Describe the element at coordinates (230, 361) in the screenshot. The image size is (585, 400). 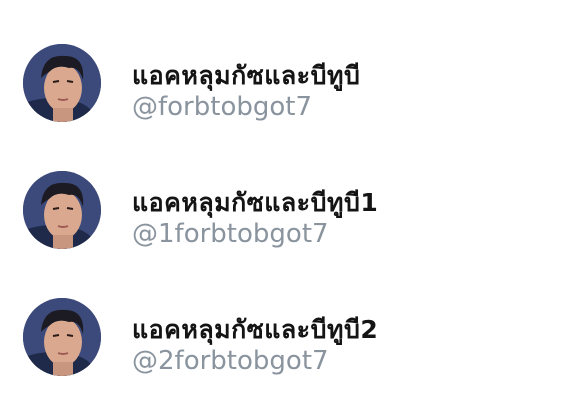
I see `username-handle: @2forbtobgot7` at that location.